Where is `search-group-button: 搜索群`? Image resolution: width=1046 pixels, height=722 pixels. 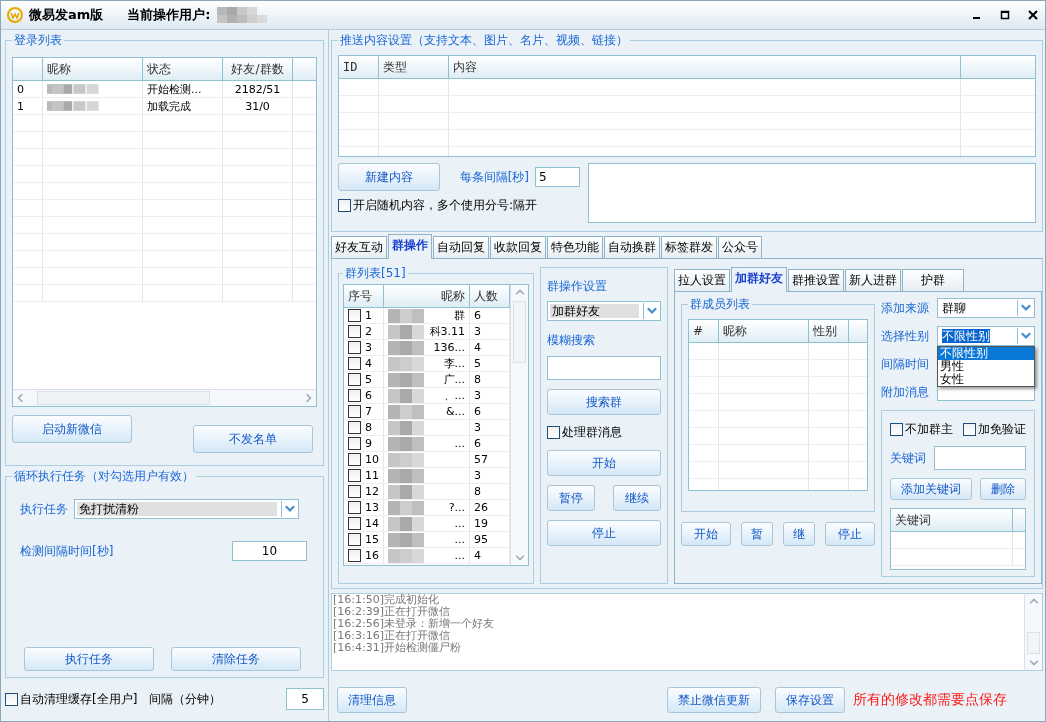 search-group-button: 搜索群 is located at coordinates (604, 402).